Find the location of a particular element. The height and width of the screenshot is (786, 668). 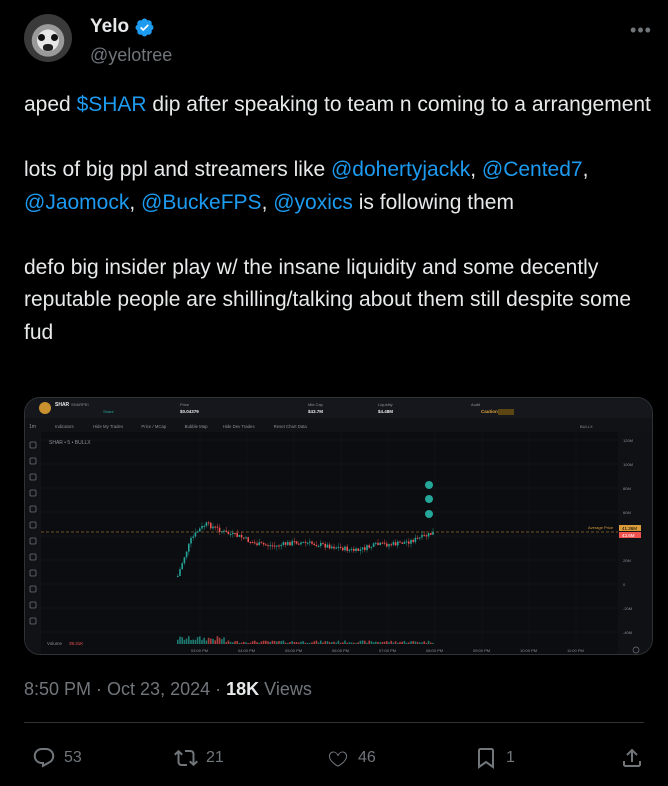

cashtag-link: $SHAR is located at coordinates (112, 104).